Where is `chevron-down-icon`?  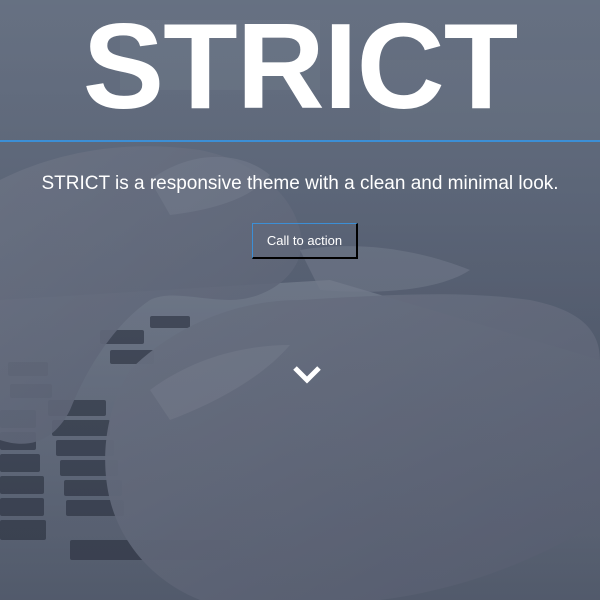 chevron-down-icon is located at coordinates (307, 374).